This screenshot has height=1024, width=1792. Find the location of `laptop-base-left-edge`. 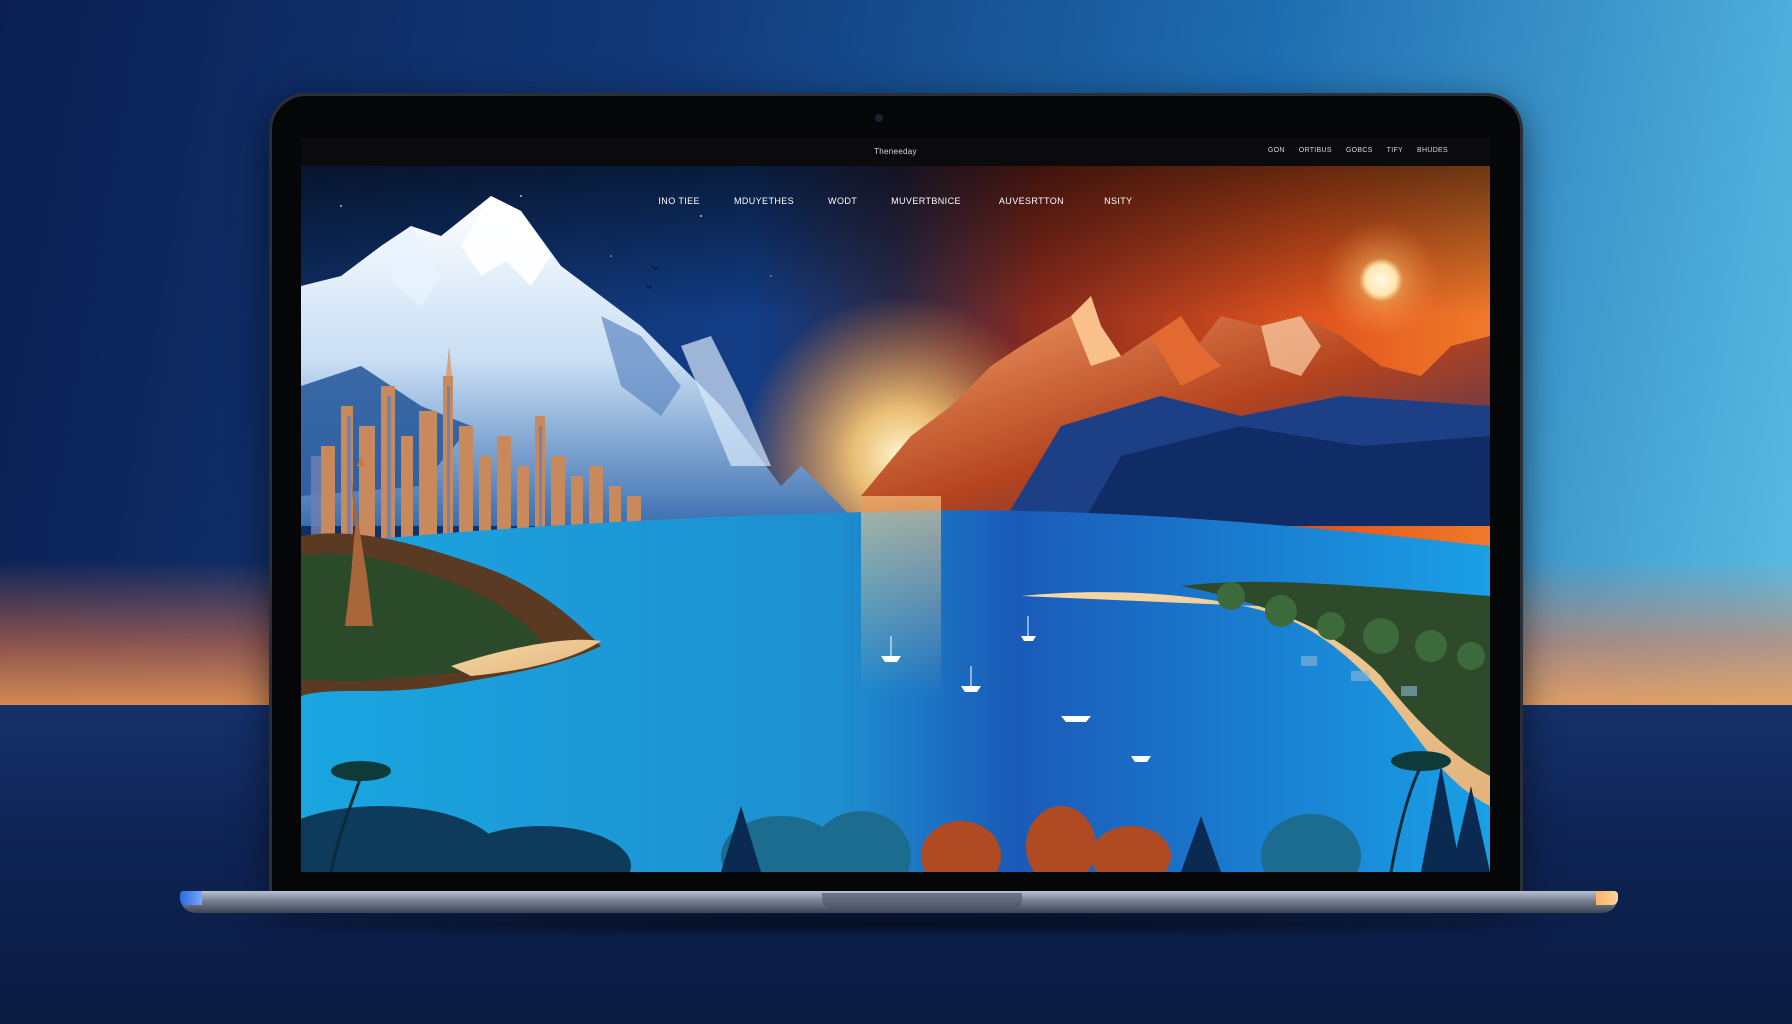

laptop-base-left-edge is located at coordinates (191, 898).